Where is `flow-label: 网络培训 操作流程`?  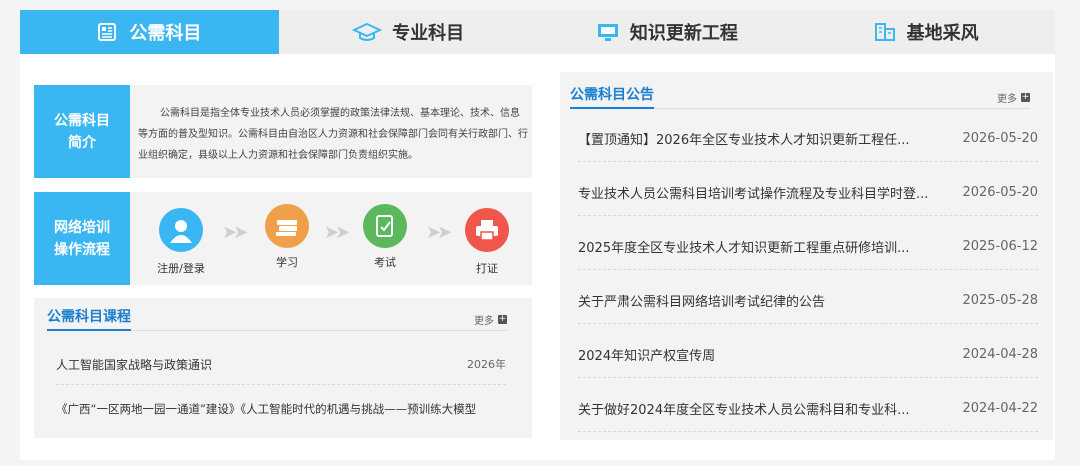 flow-label: 网络培训 操作流程 is located at coordinates (82, 238).